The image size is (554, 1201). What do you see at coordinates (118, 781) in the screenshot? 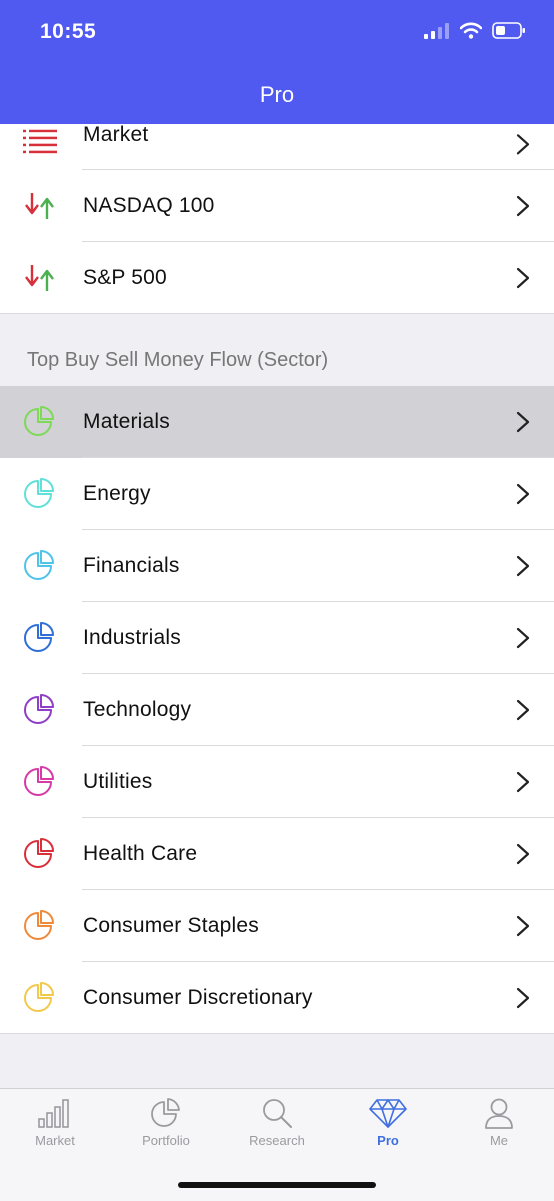
I see `sector-label: Utilities` at bounding box center [118, 781].